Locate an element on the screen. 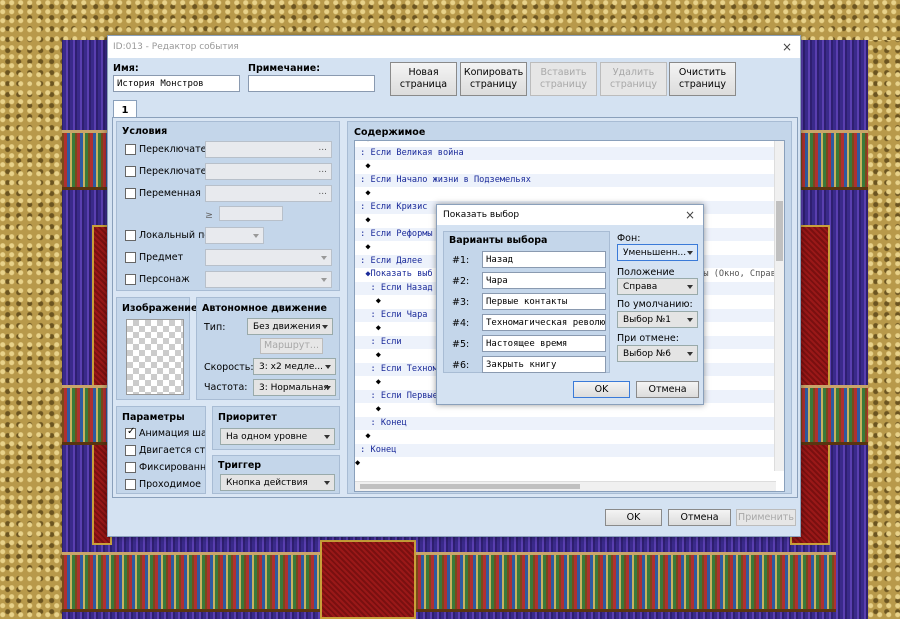 This screenshot has height=619, width=900. cancel-button: Отмена is located at coordinates (699, 517).